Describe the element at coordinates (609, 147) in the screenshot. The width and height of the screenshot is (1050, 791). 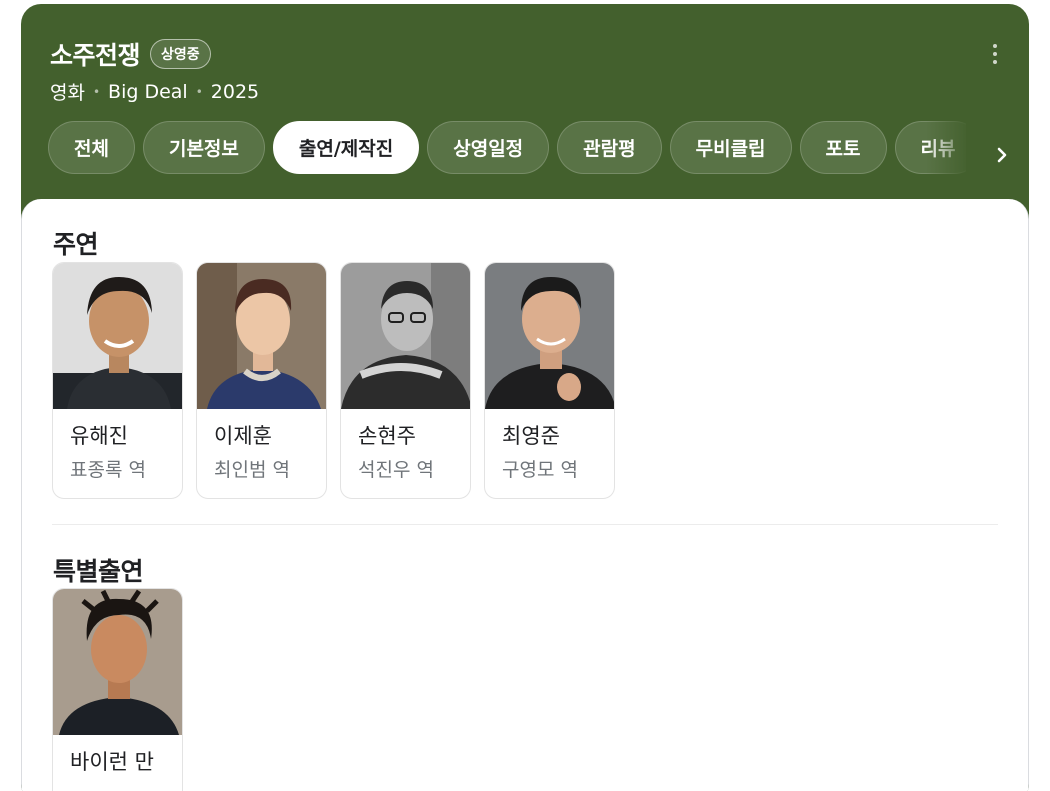
I see `tab-reviews-audience: 관람평` at that location.